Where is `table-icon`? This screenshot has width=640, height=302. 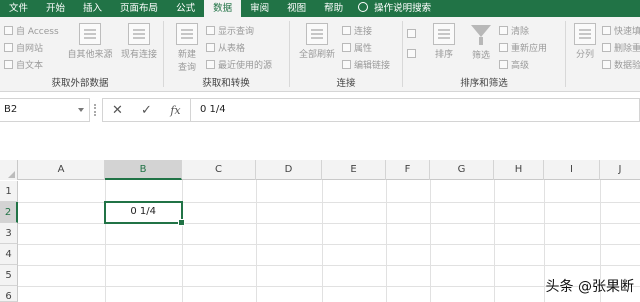
table-icon is located at coordinates (210, 47).